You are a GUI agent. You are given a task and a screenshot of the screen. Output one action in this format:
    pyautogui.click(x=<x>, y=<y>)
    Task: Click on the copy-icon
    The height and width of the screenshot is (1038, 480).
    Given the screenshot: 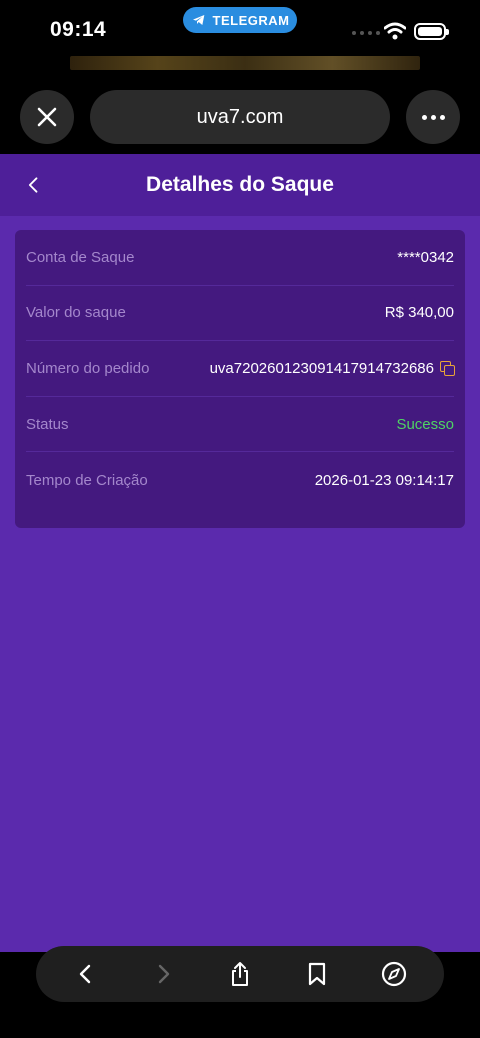 What is the action you would take?
    pyautogui.click(x=447, y=369)
    